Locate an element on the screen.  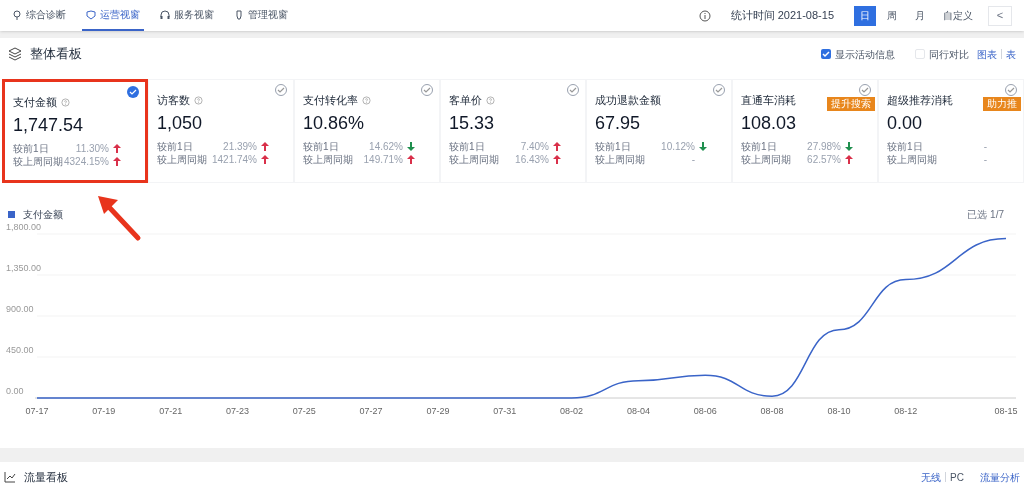
metric-card: 直通车消耗 108.03 提升搜索 较前1日 27.98% 较上周同期 62.57% is located at coordinates (805, 131).